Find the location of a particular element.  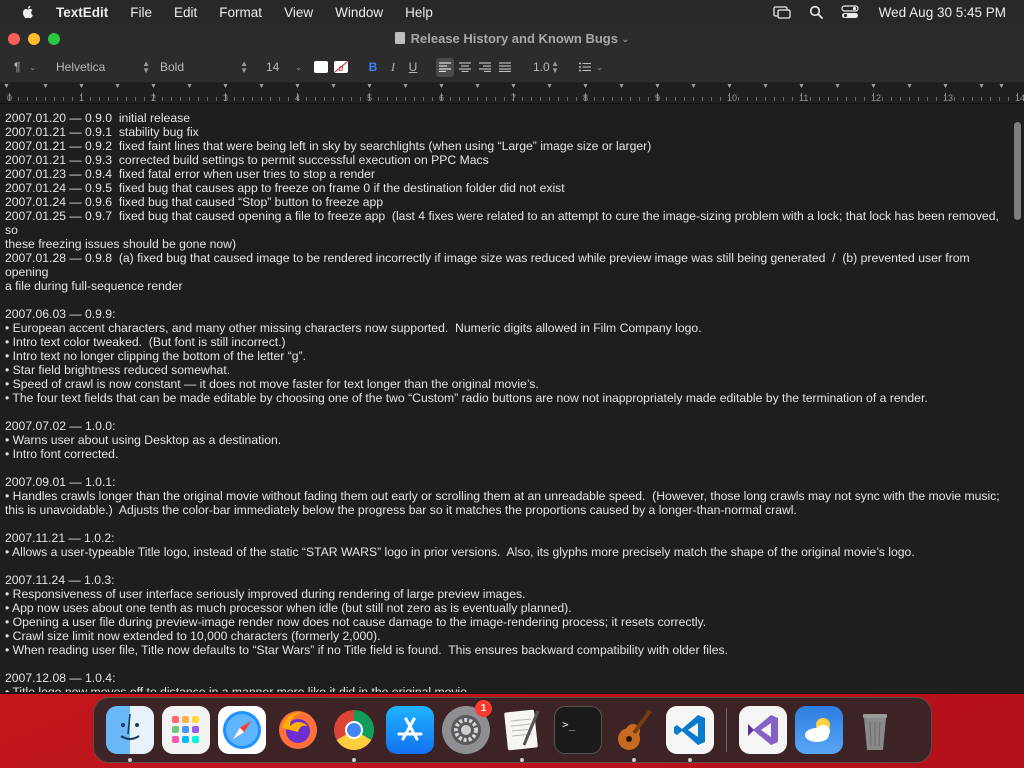

dock-firefox is located at coordinates (298, 730).